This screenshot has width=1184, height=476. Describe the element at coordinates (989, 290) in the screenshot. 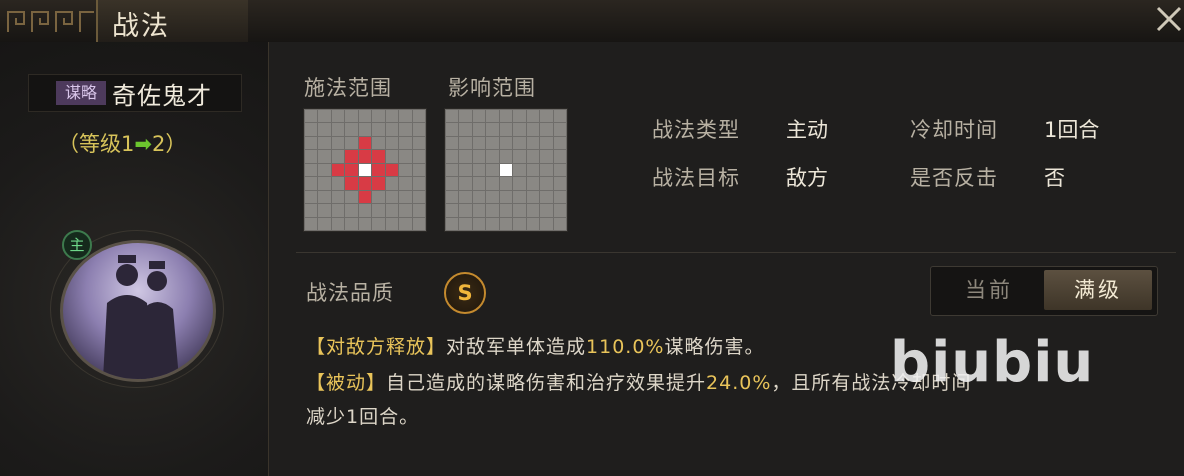

I see `toggle-current-button: 当前` at that location.